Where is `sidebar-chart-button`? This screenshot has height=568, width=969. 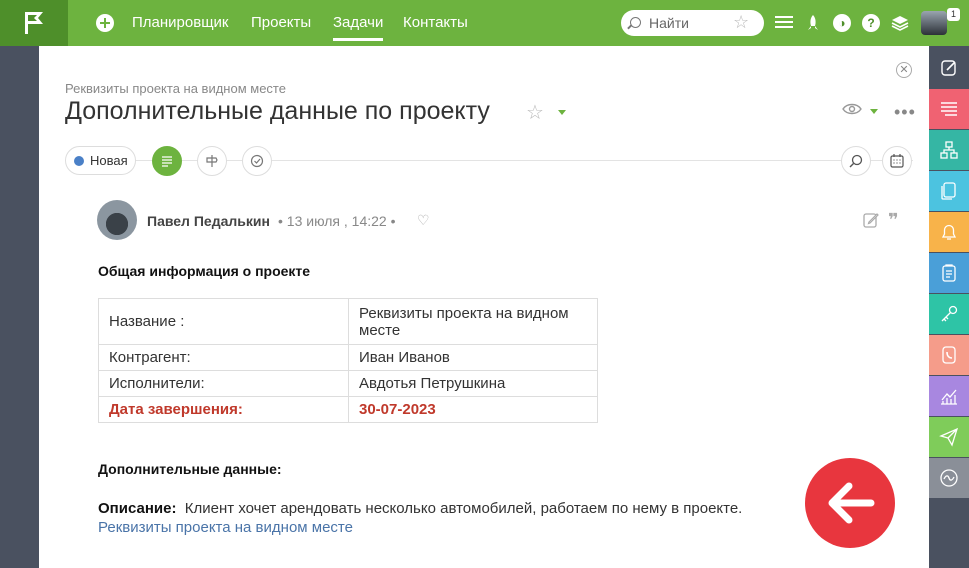
sidebar-chart-button is located at coordinates (949, 396).